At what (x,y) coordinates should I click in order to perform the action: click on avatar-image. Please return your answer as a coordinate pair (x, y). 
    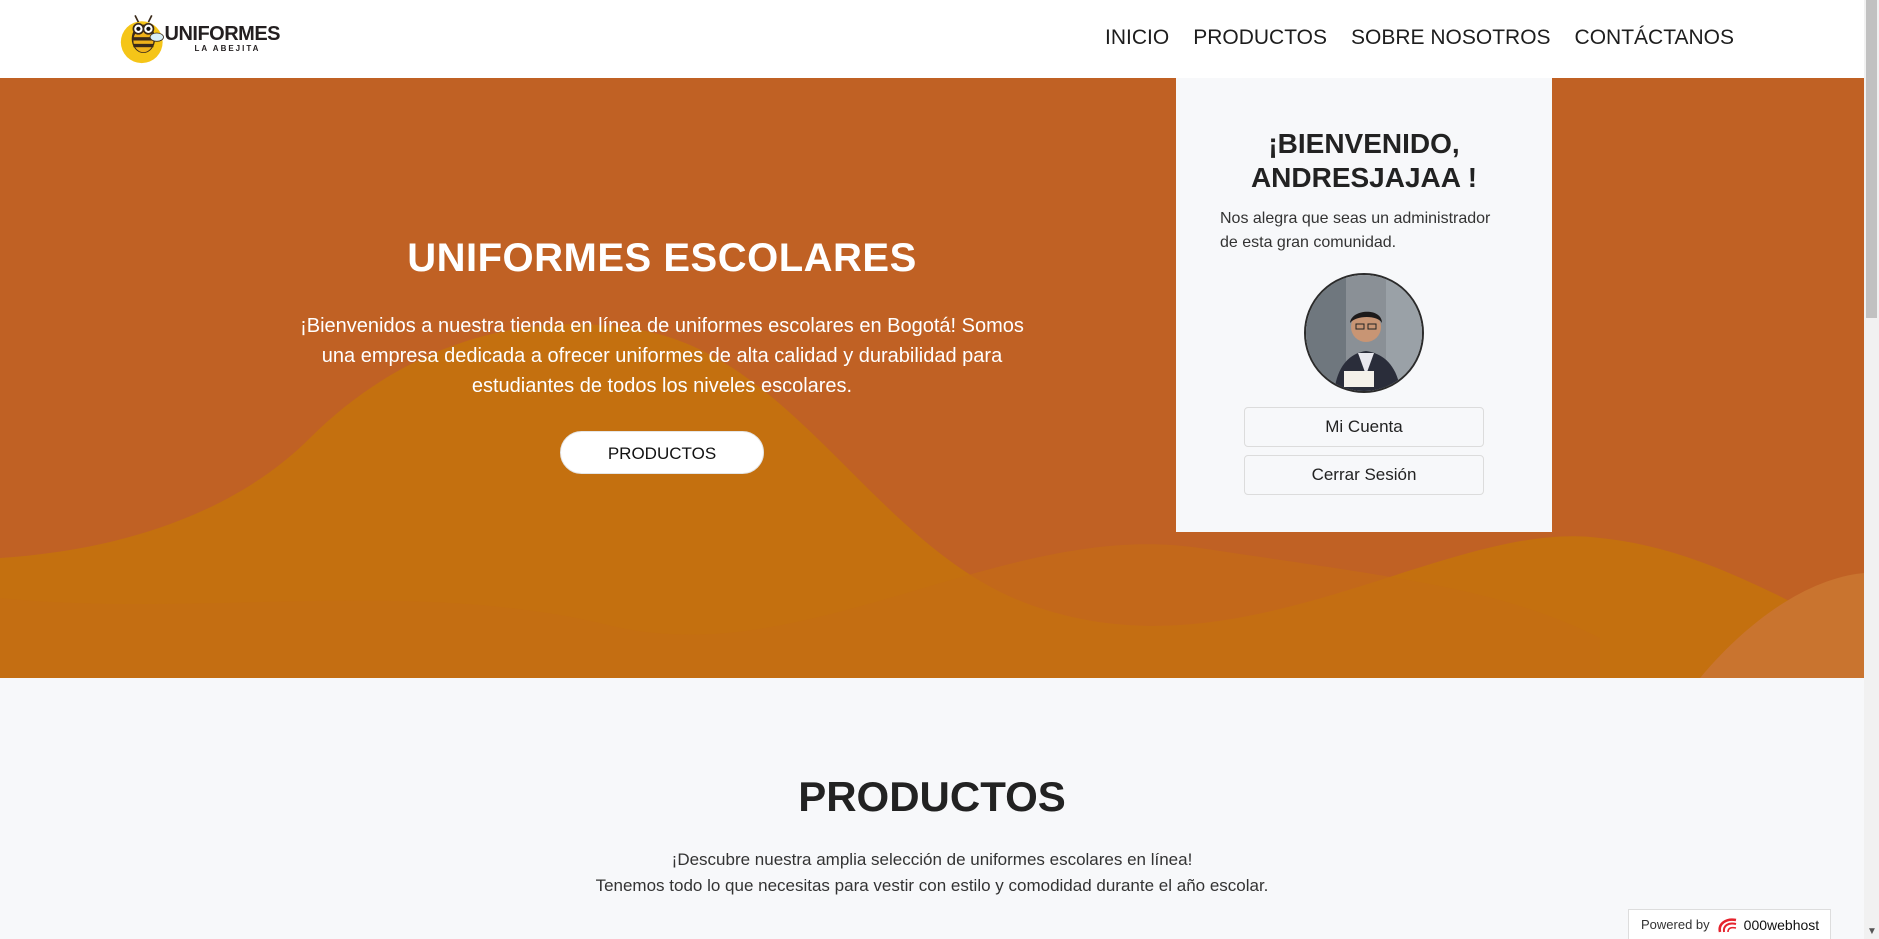
    Looking at the image, I should click on (1364, 333).